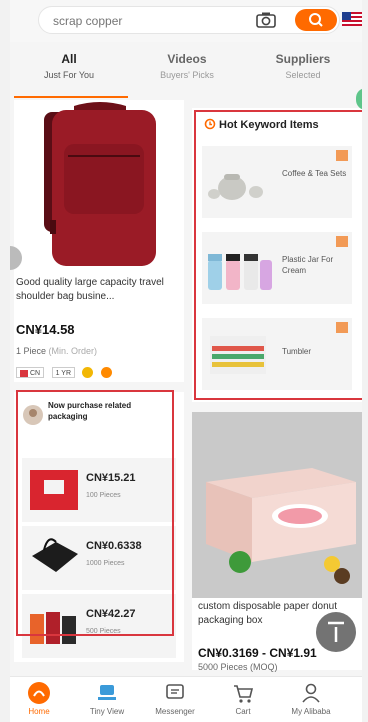 The width and height of the screenshot is (368, 722). Describe the element at coordinates (352, 19) in the screenshot. I see `us-flag-icon` at that location.